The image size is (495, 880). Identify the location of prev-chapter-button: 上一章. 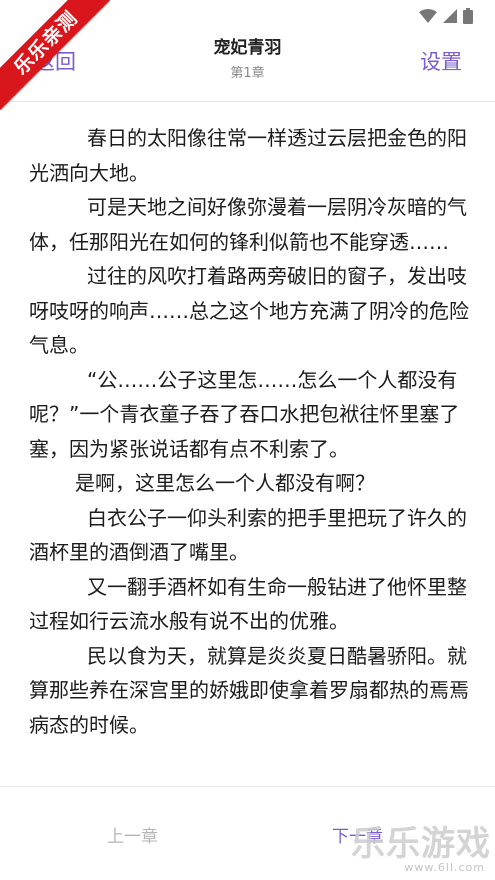
(132, 834).